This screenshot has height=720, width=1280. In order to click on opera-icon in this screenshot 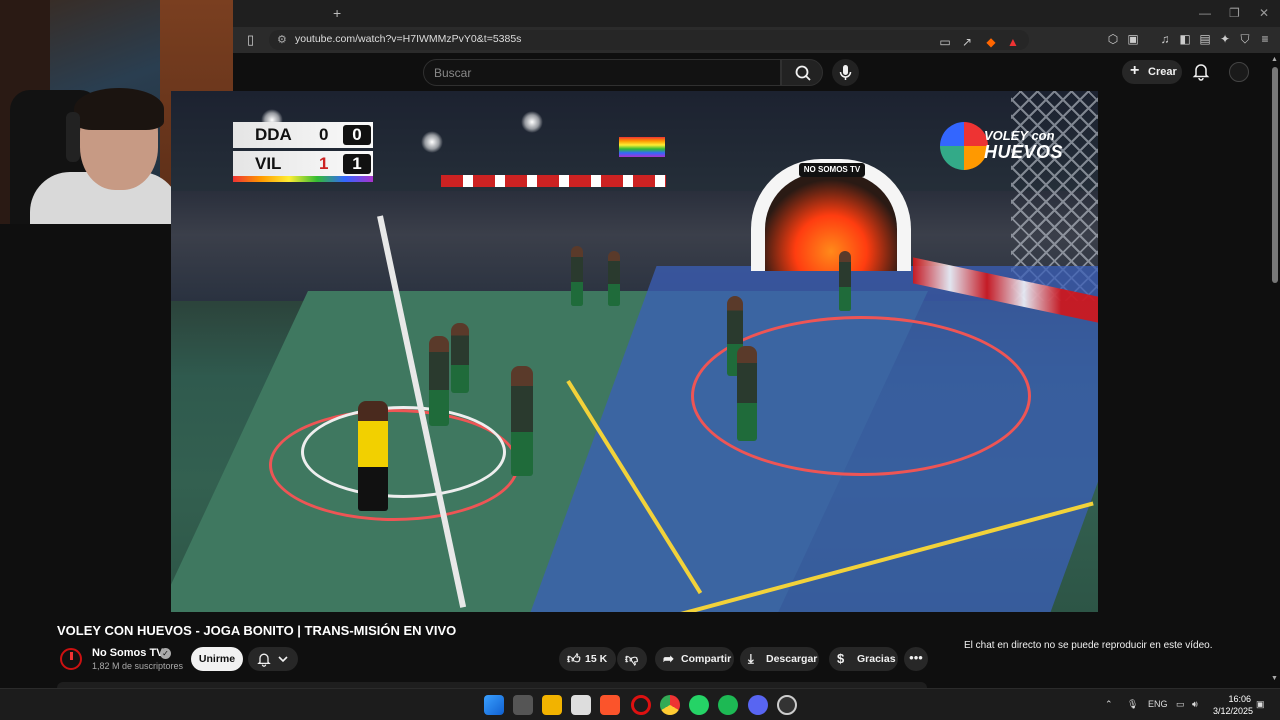, I will do `click(641, 705)`.